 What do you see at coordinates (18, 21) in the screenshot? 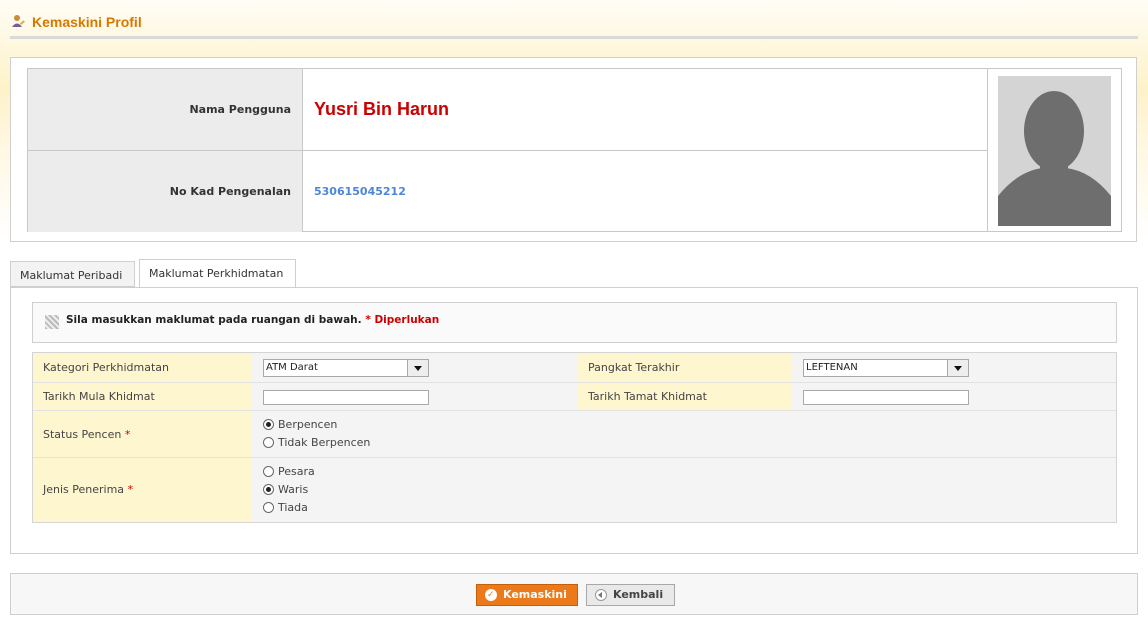
I see `user-edit-icon` at bounding box center [18, 21].